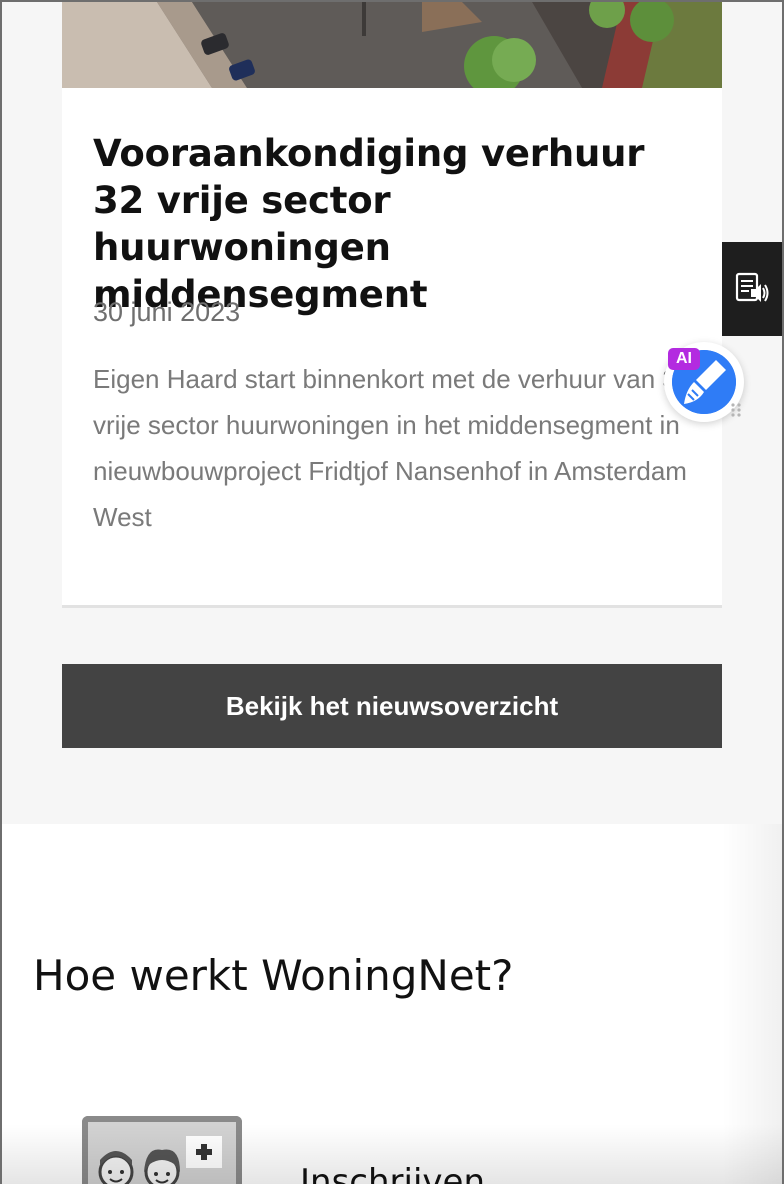 The image size is (784, 1184). I want to click on read-aloud-button, so click(752, 289).